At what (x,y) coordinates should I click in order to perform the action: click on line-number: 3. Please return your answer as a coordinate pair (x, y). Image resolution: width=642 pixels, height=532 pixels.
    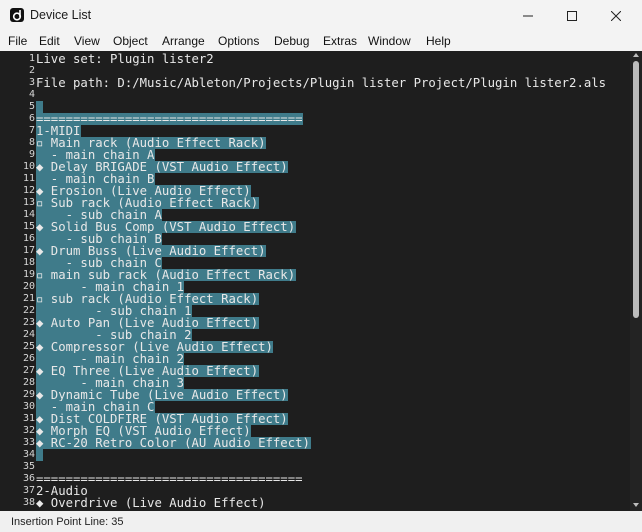
    Looking at the image, I should click on (31, 82).